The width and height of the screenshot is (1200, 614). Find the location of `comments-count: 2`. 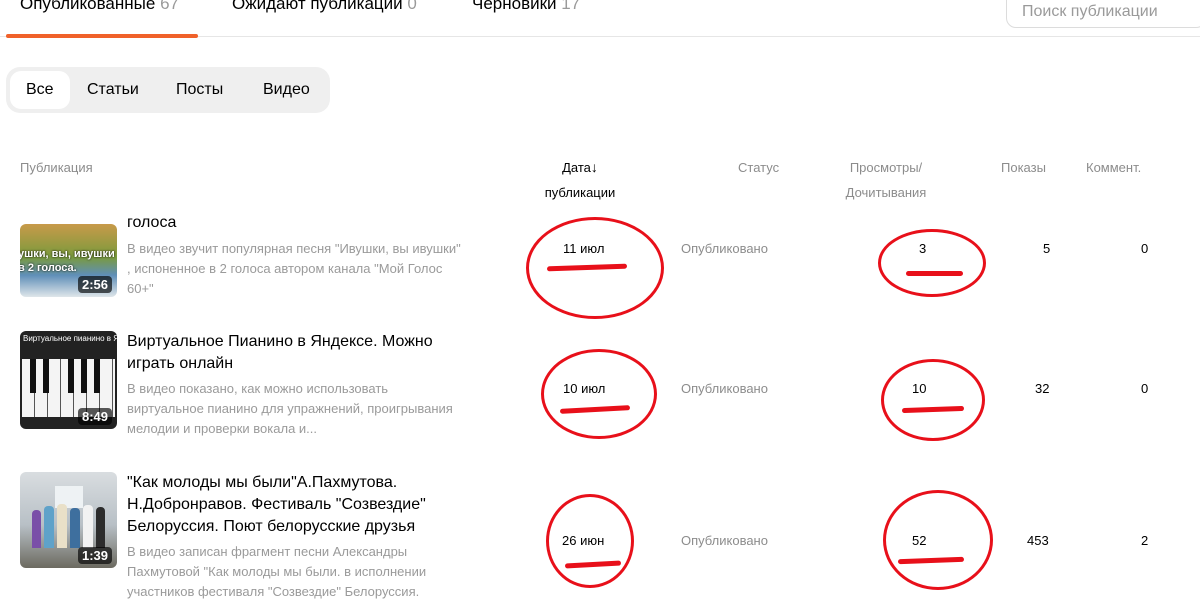

comments-count: 2 is located at coordinates (1145, 540).